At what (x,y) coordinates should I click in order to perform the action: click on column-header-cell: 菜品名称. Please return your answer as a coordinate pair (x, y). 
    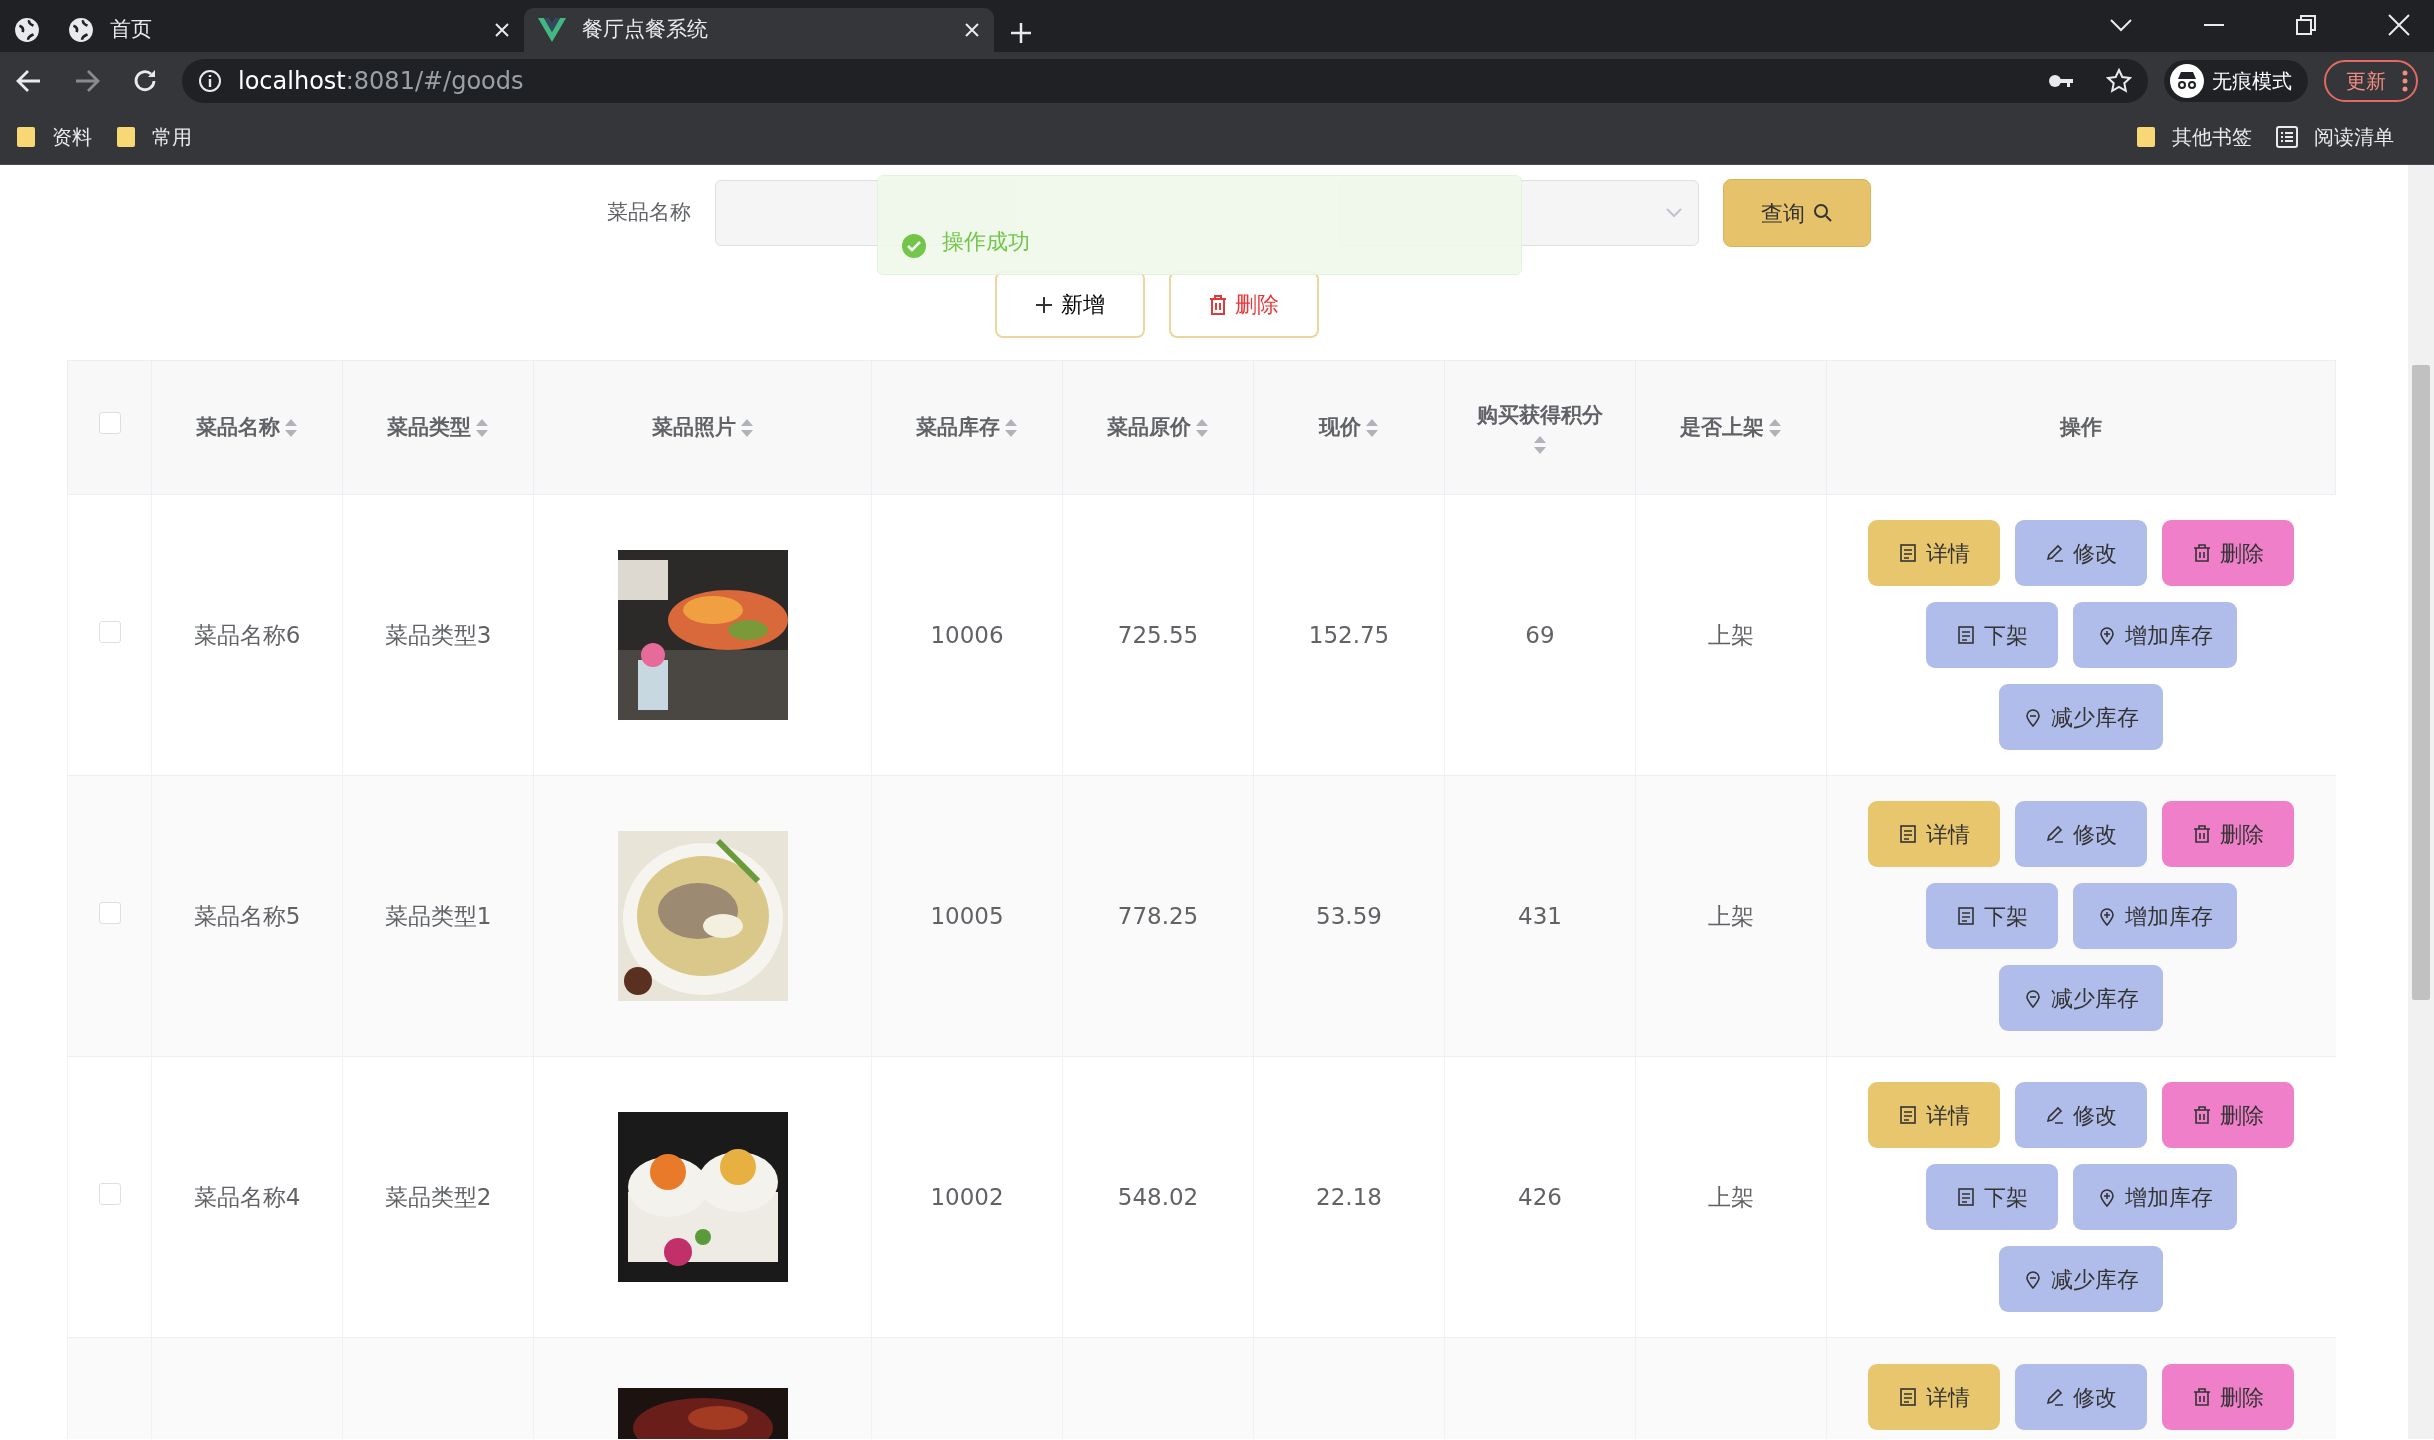
    Looking at the image, I should click on (247, 427).